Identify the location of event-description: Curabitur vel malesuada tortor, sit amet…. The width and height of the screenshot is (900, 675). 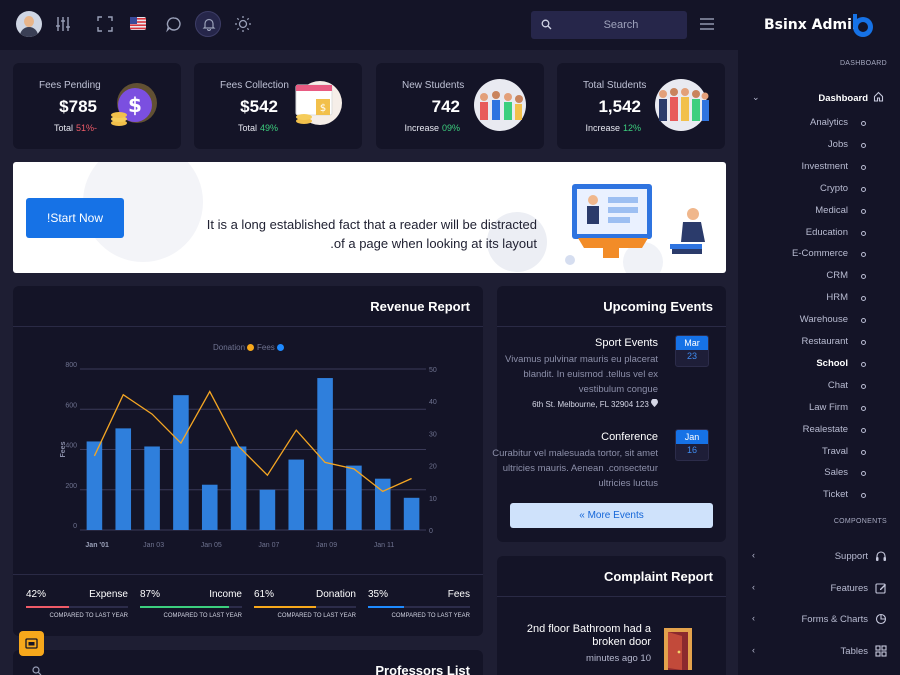
(575, 468).